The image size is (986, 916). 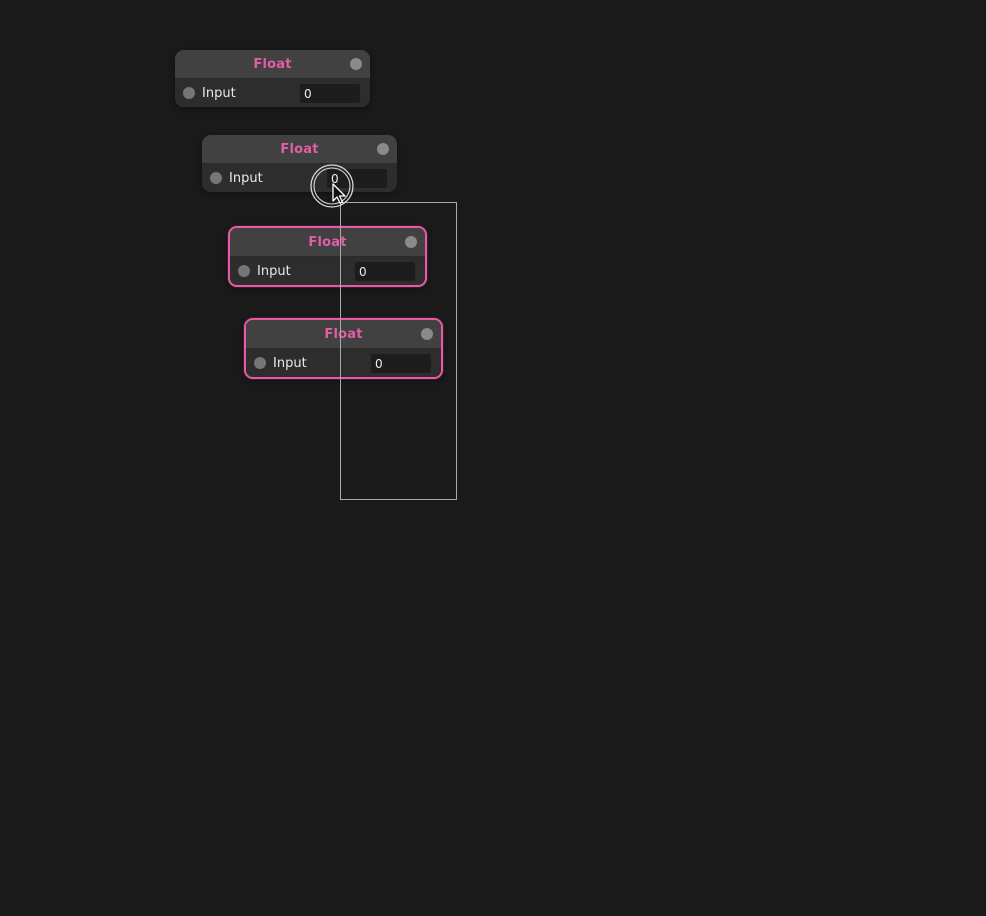 I want to click on float-node-4: Float Input, so click(x=343, y=348).